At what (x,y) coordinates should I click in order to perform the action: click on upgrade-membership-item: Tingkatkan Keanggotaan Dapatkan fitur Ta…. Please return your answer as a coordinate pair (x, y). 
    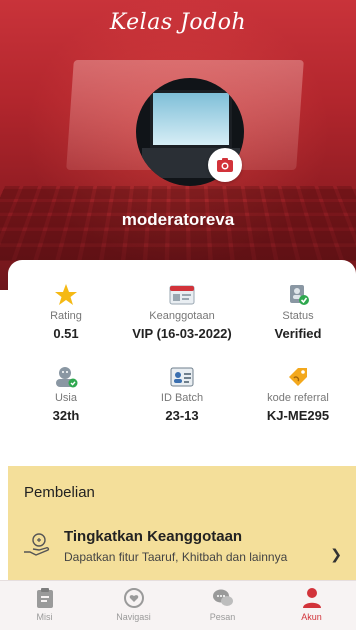
    Looking at the image, I should click on (182, 552).